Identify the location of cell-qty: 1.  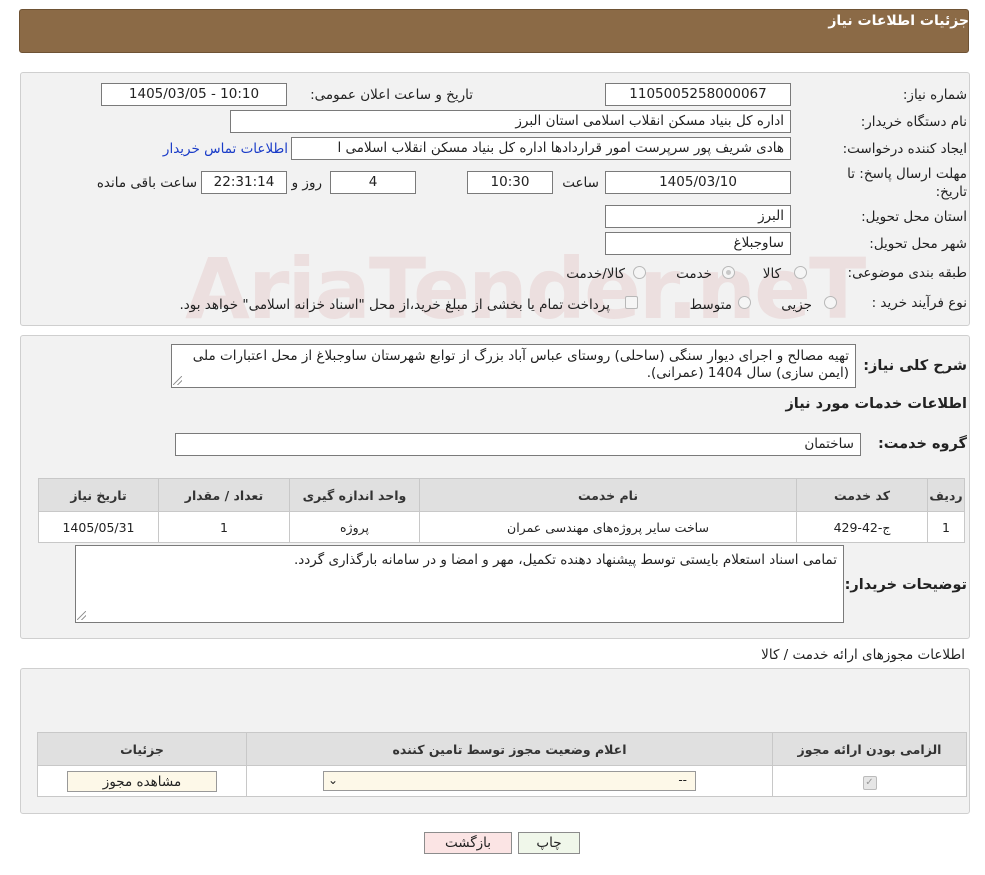
(224, 527).